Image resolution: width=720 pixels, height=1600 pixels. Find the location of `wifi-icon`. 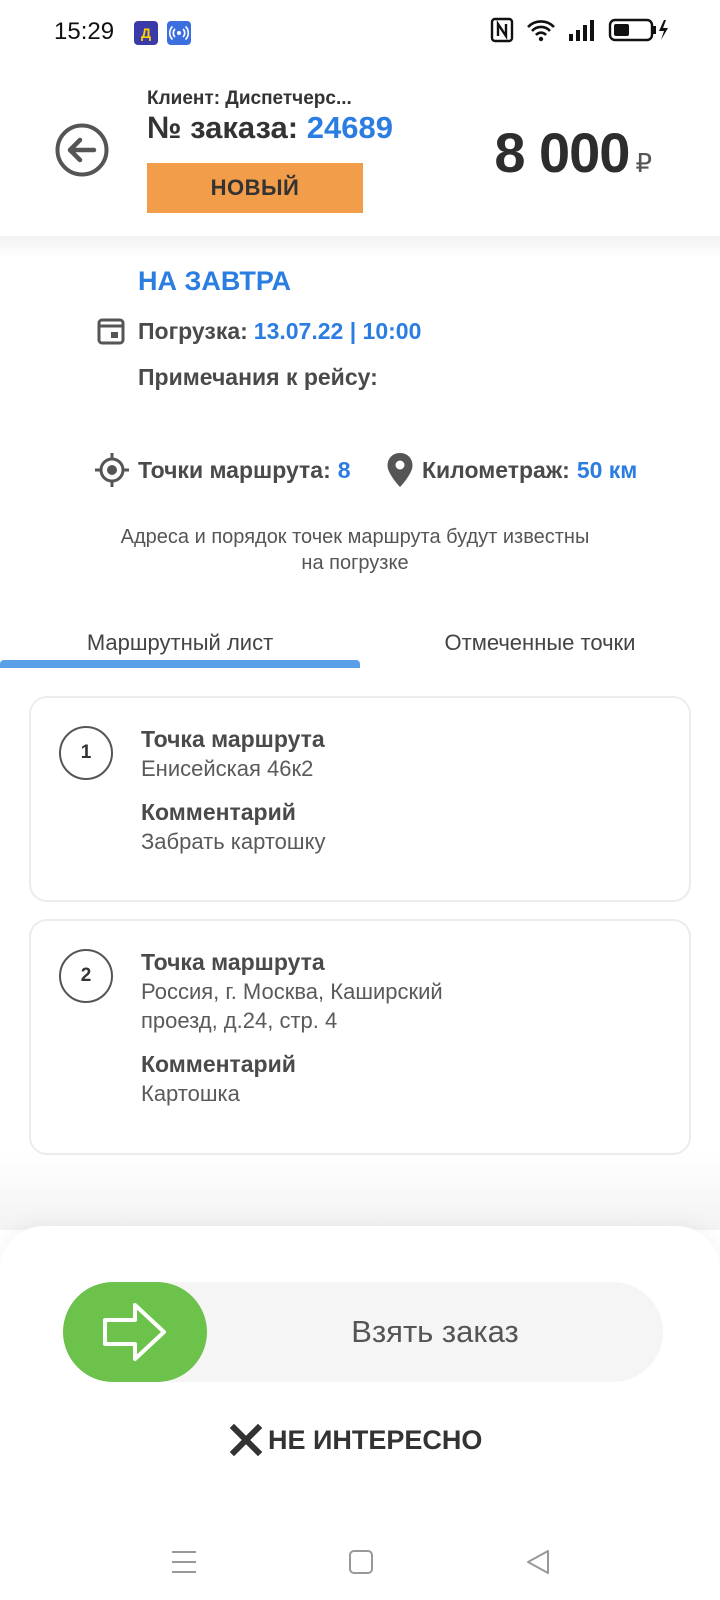

wifi-icon is located at coordinates (541, 32).